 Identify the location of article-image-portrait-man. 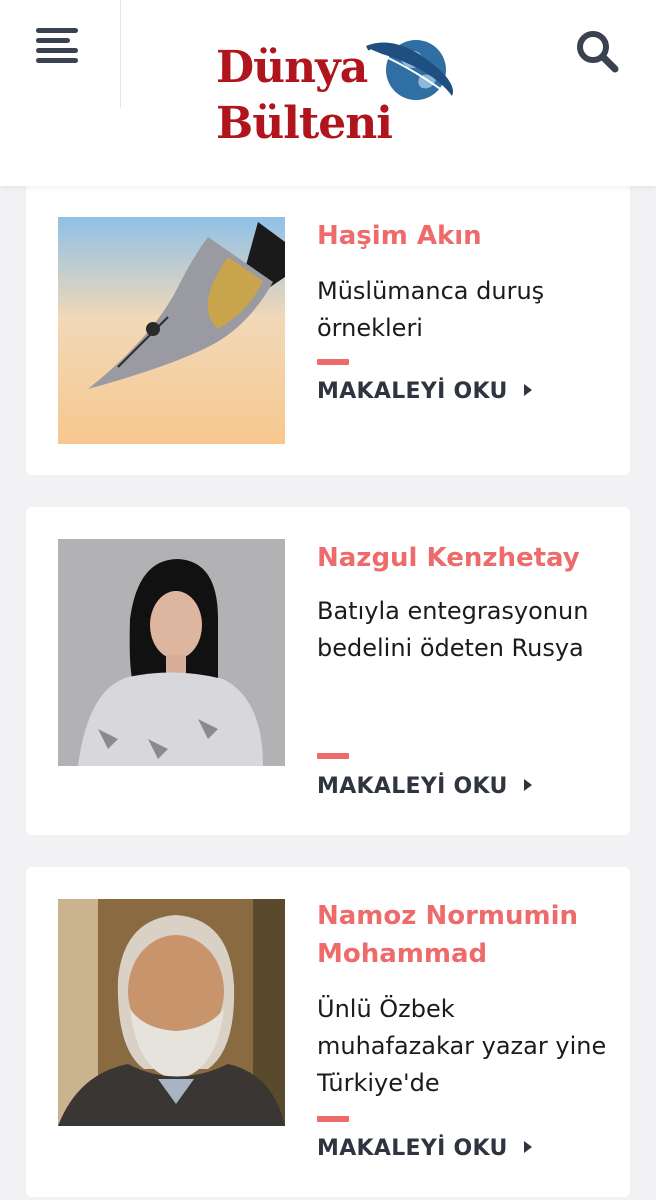
(171, 1012).